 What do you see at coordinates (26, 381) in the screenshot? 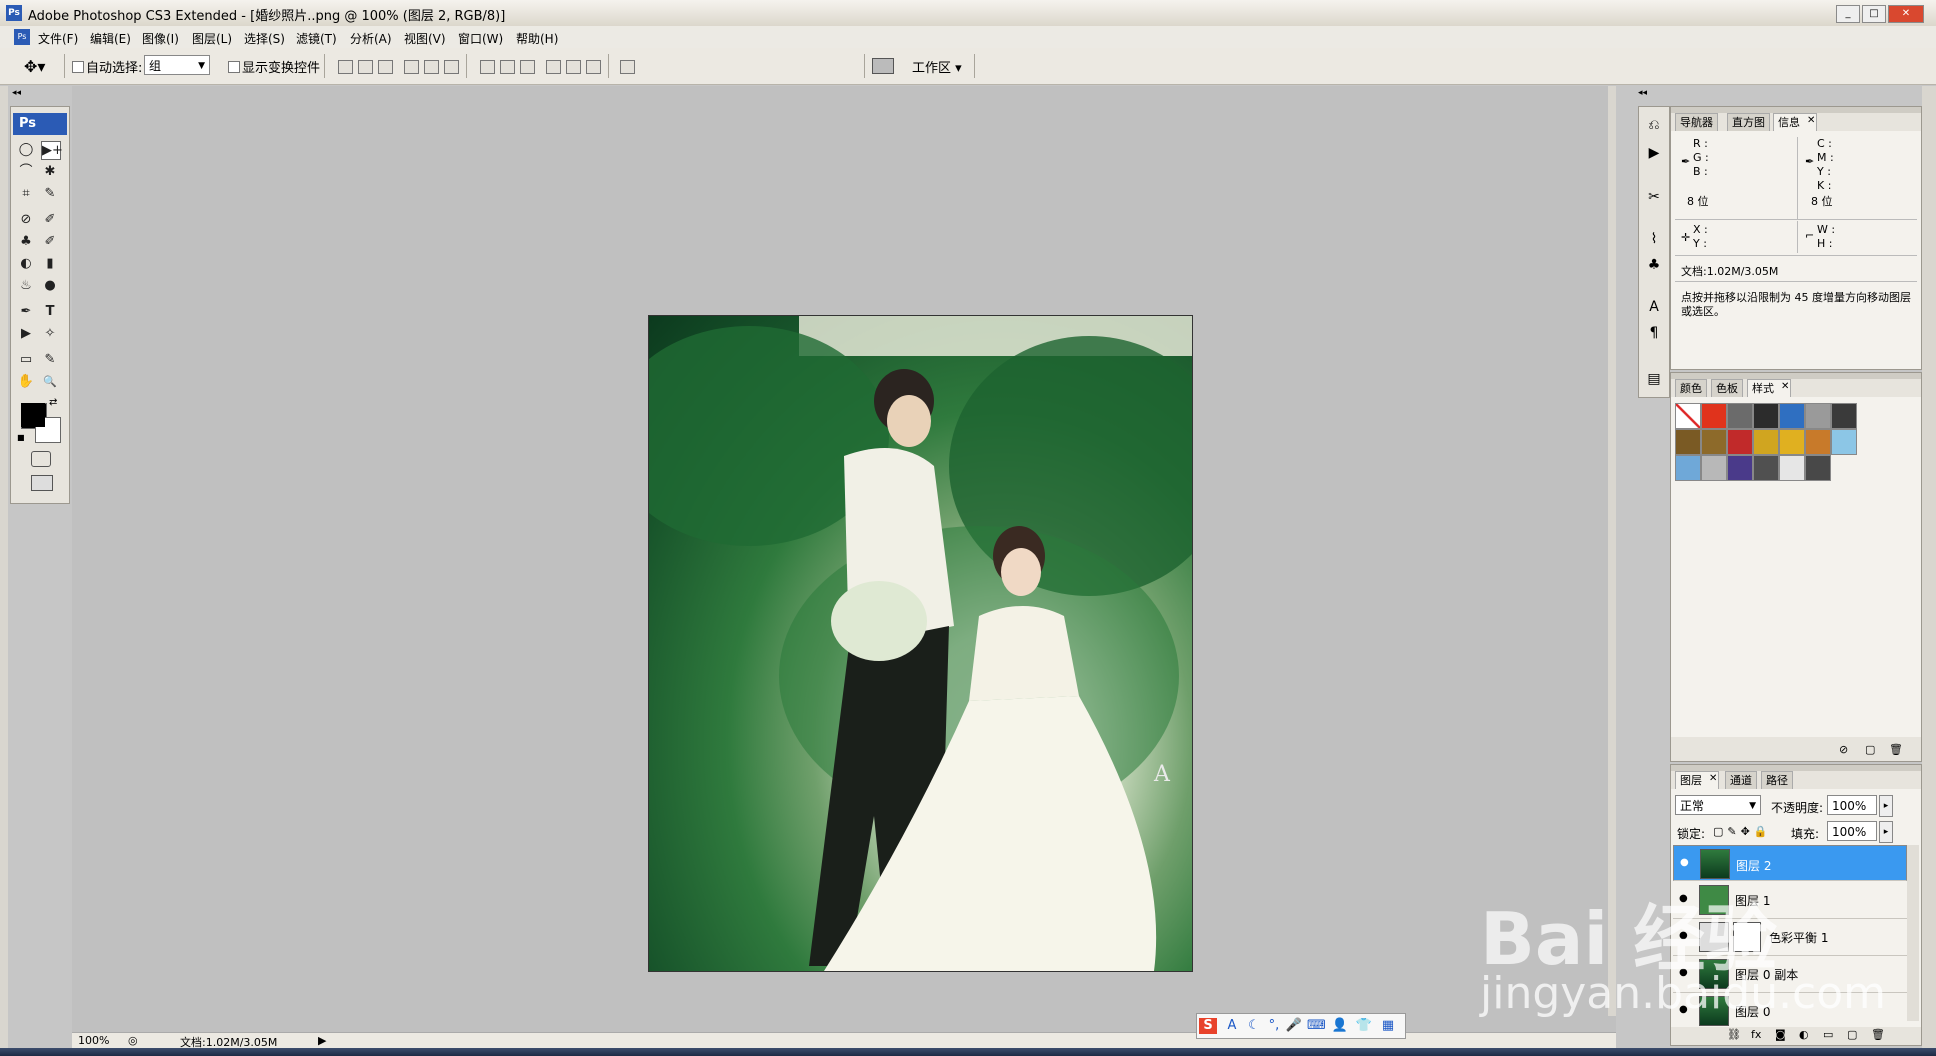
I see `hand-tool: ✋` at bounding box center [26, 381].